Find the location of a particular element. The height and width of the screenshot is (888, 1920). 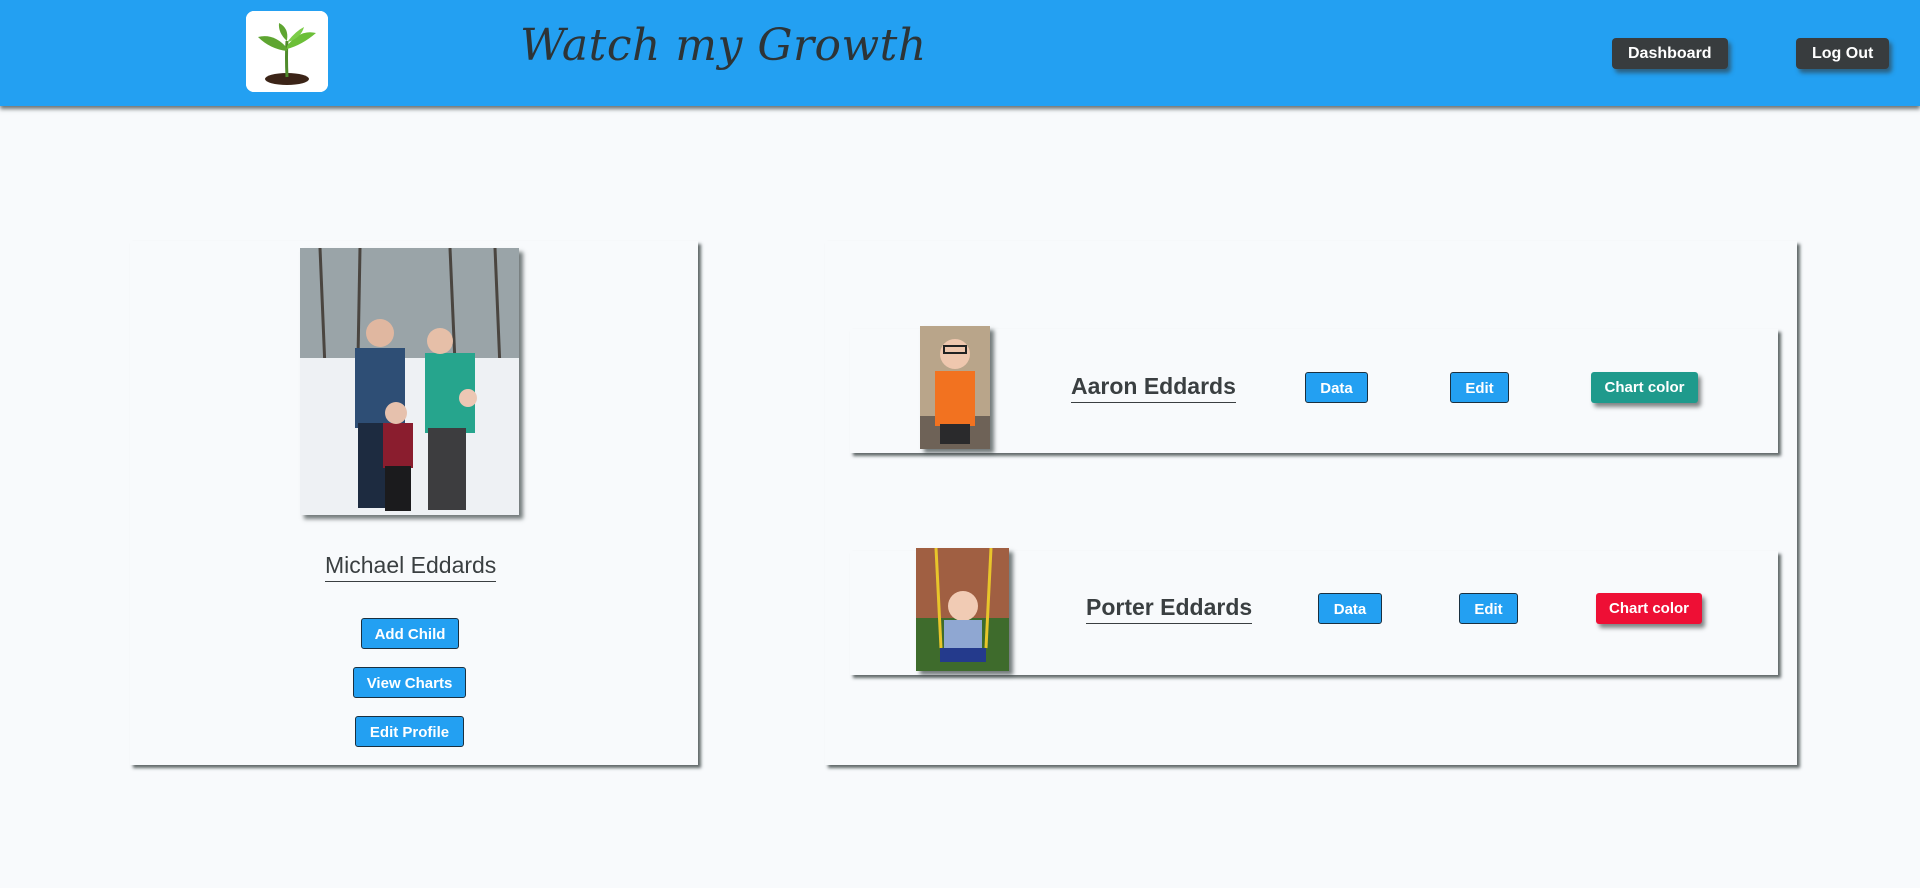

edit-profile-button: Edit Profile is located at coordinates (409, 731).